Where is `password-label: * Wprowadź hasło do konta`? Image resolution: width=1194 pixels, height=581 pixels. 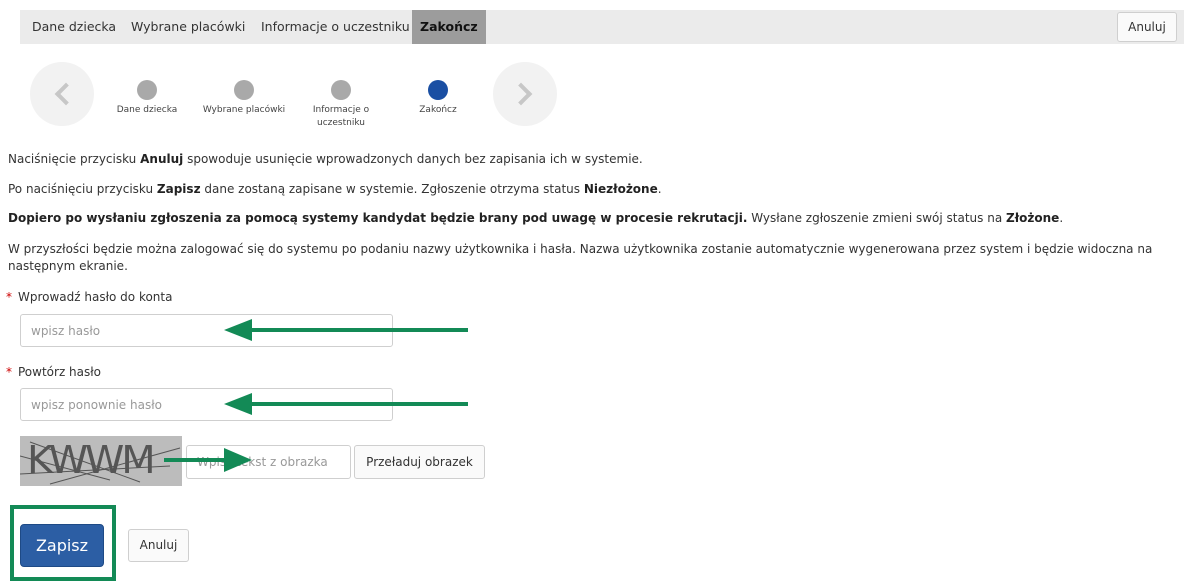 password-label: * Wprowadź hasło do konta is located at coordinates (89, 297).